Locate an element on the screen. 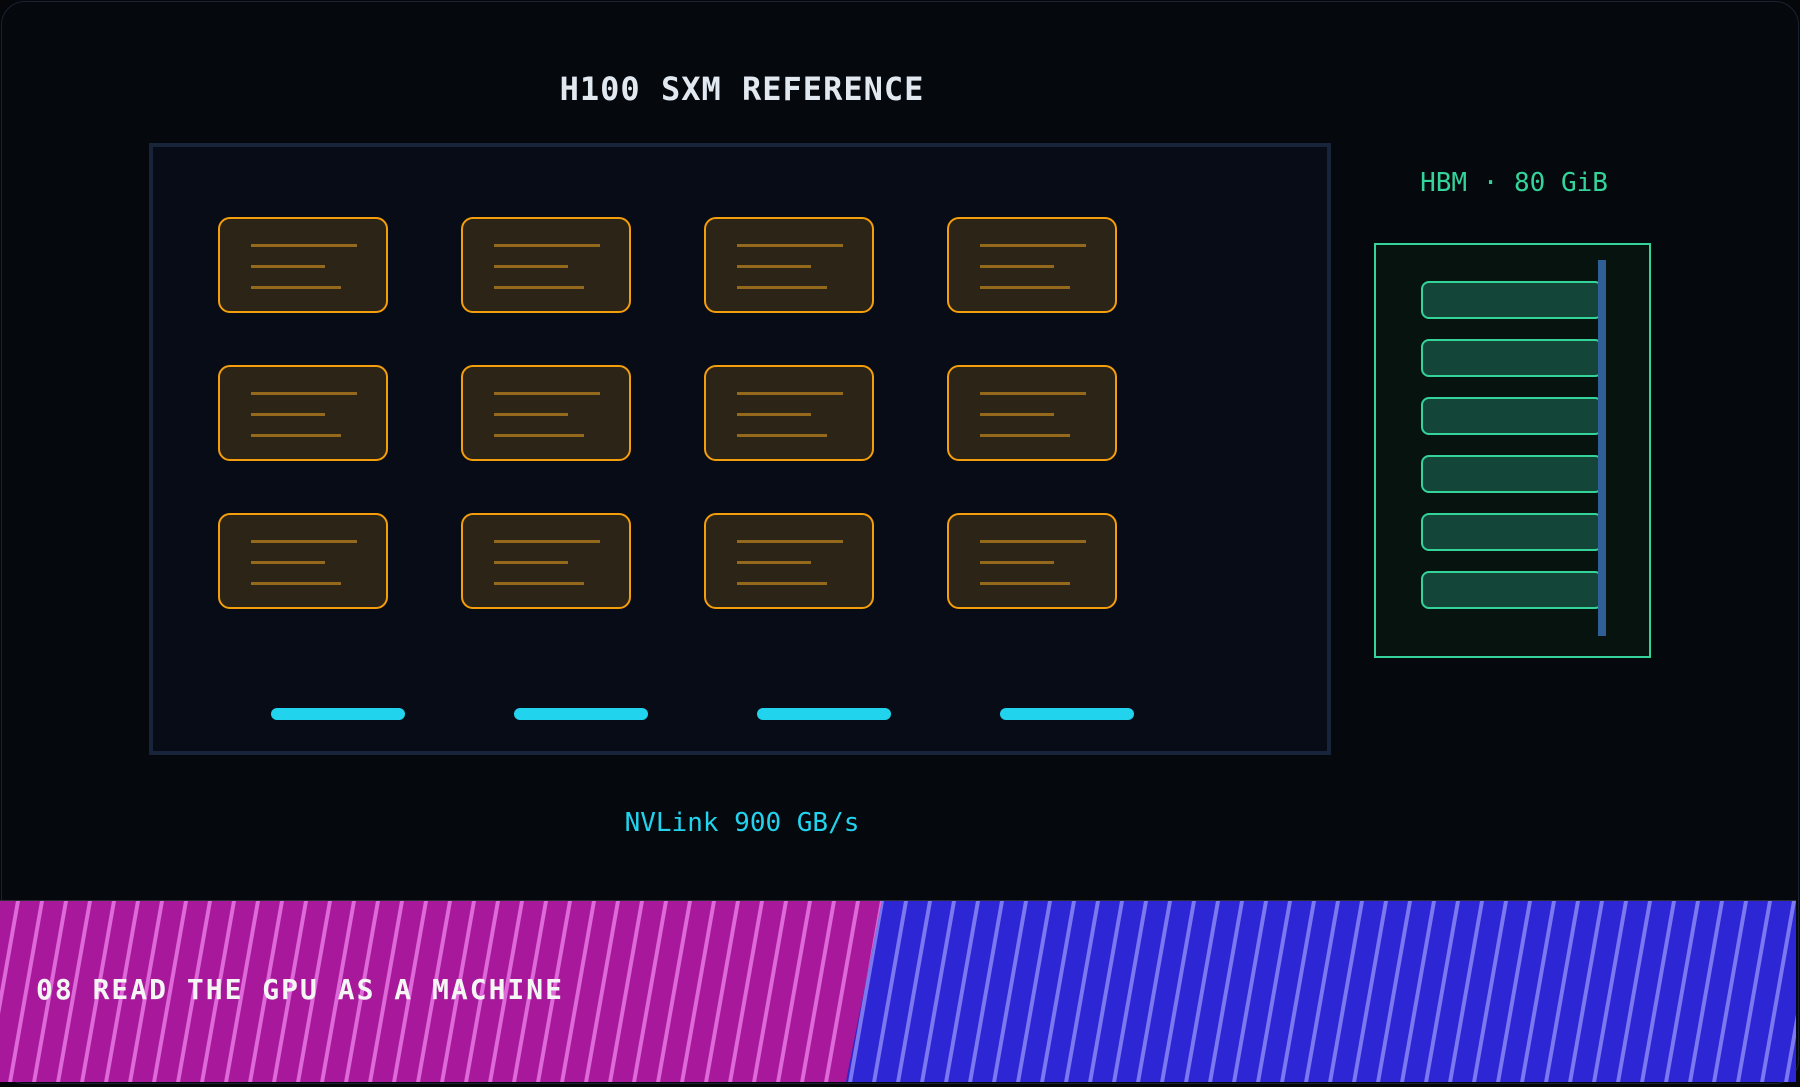 This screenshot has width=1800, height=1087. diagram-title: H100 SXM REFERENCE is located at coordinates (742, 89).